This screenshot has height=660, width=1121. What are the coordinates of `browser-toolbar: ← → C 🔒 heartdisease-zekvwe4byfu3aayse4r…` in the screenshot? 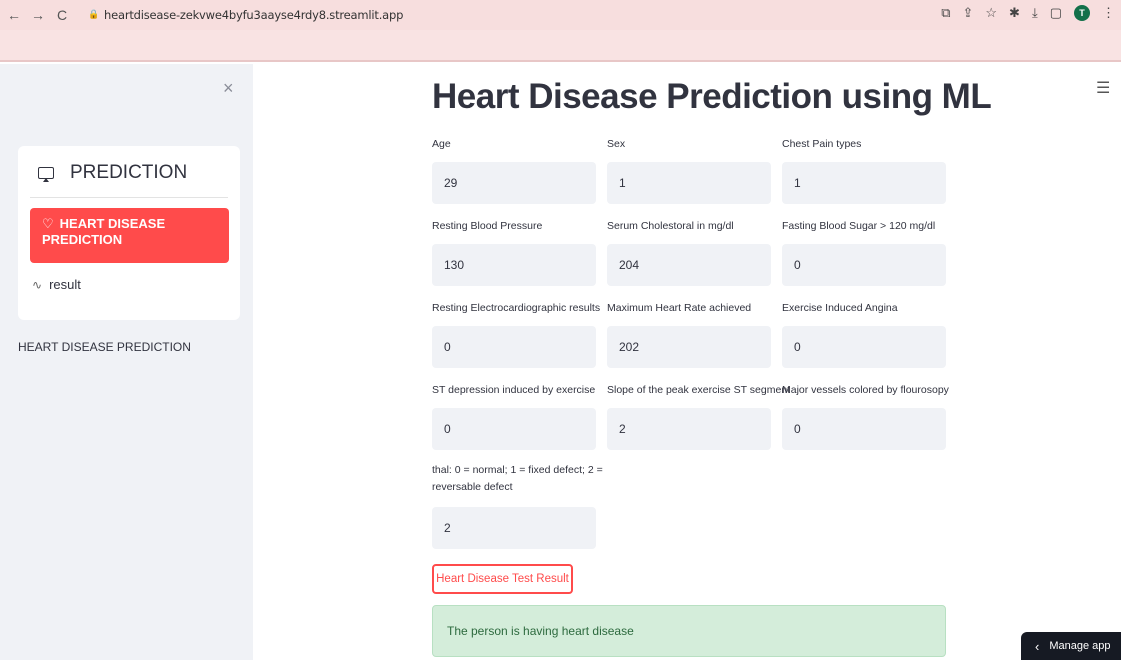 It's located at (560, 15).